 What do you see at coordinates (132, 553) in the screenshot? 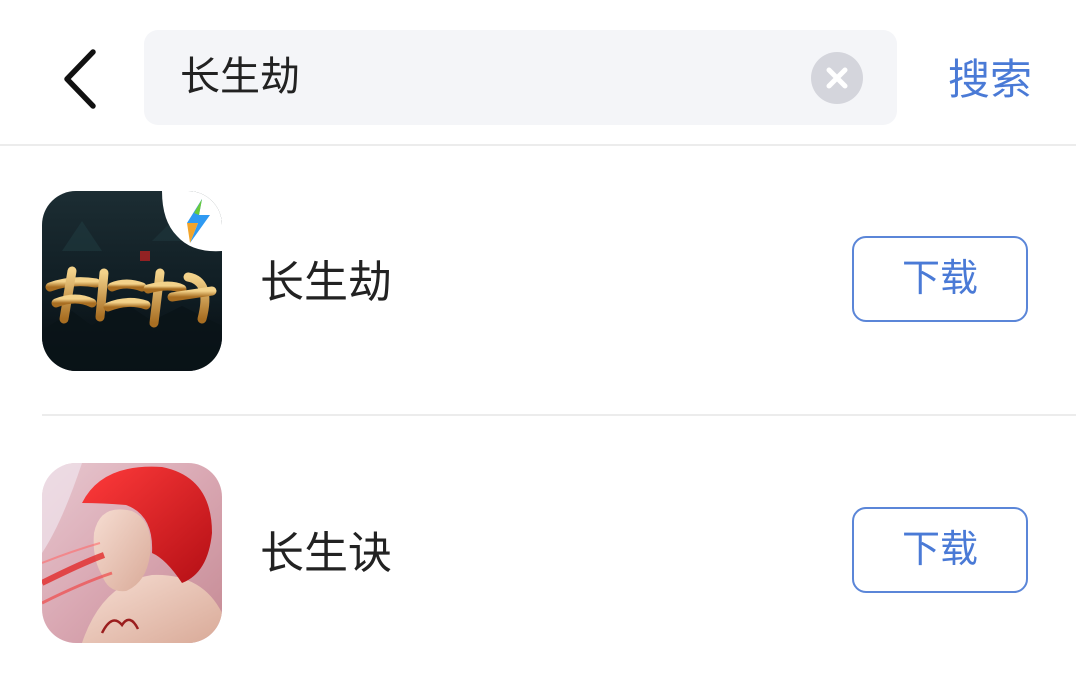
I see `app-icon-changshengjue` at bounding box center [132, 553].